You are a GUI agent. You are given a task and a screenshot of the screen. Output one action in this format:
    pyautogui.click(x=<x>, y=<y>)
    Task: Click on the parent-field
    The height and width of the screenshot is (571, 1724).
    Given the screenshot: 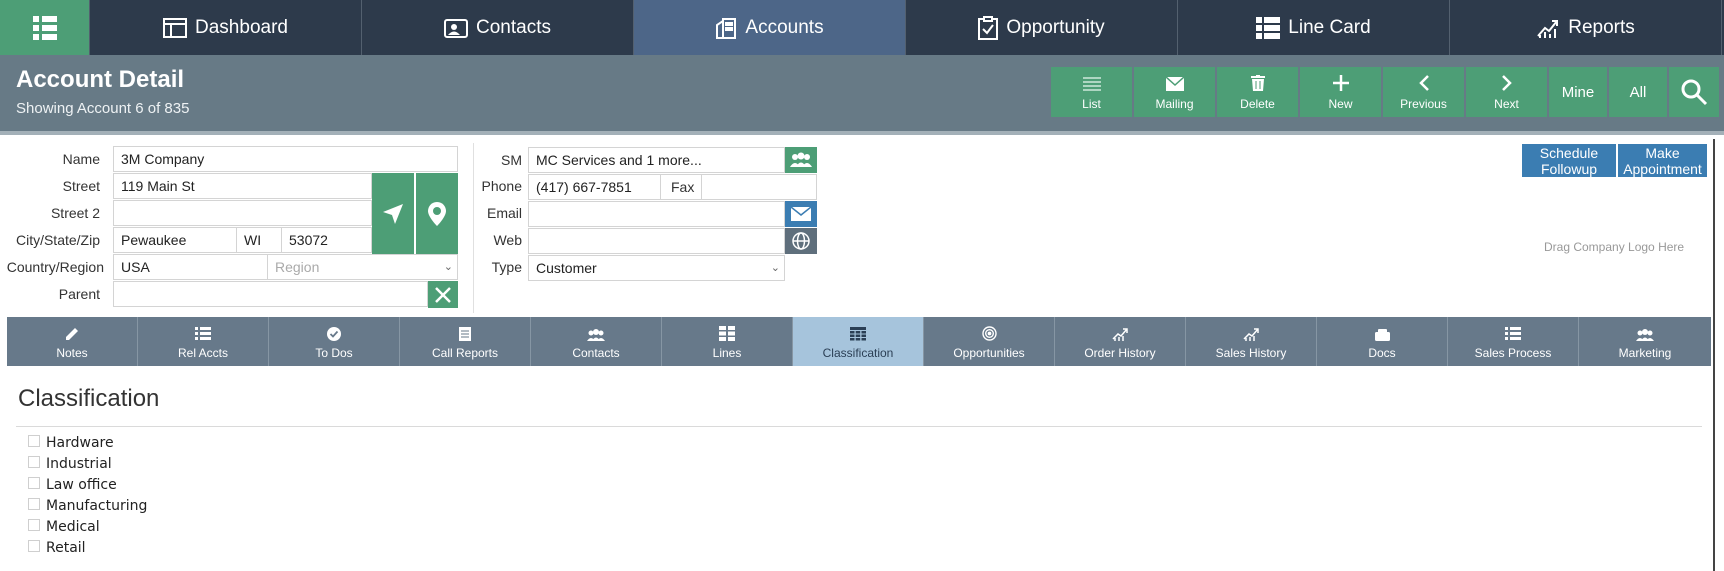 What is the action you would take?
    pyautogui.click(x=270, y=294)
    